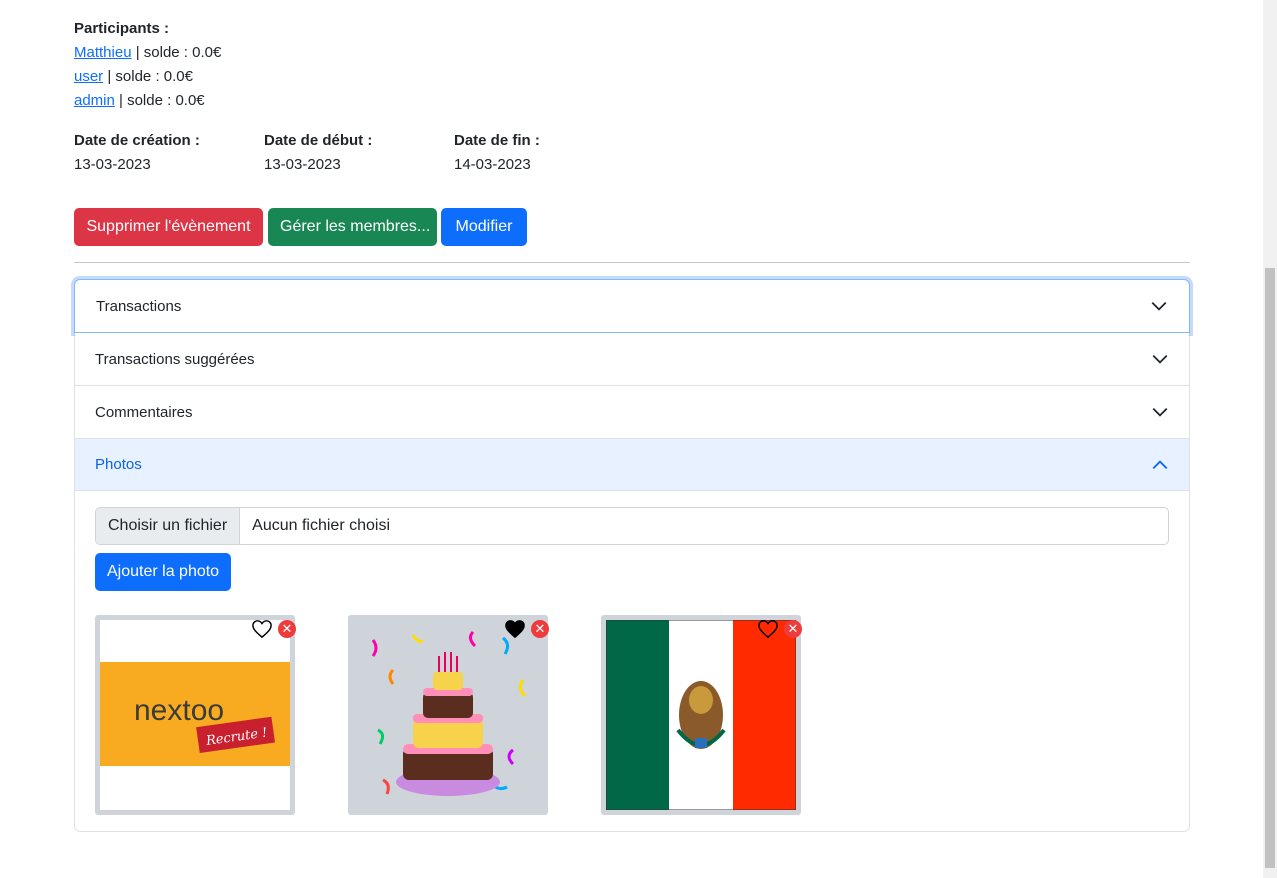  I want to click on accordion-header-suggested-transactions: Transactions suggérées, so click(632, 359).